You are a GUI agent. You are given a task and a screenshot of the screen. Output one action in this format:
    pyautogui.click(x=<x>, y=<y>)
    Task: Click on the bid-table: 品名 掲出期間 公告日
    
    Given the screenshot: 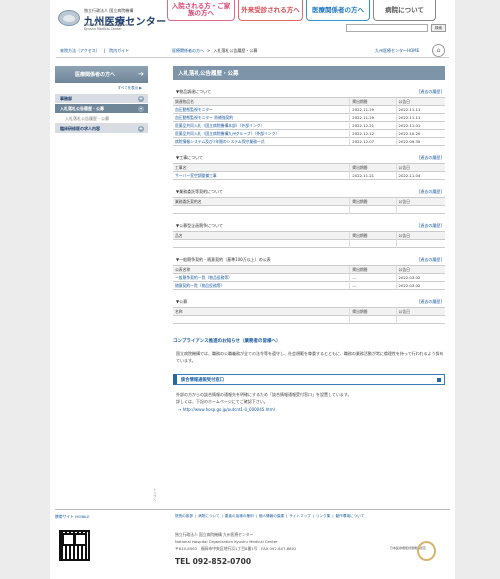 What is the action you would take?
    pyautogui.click(x=309, y=239)
    